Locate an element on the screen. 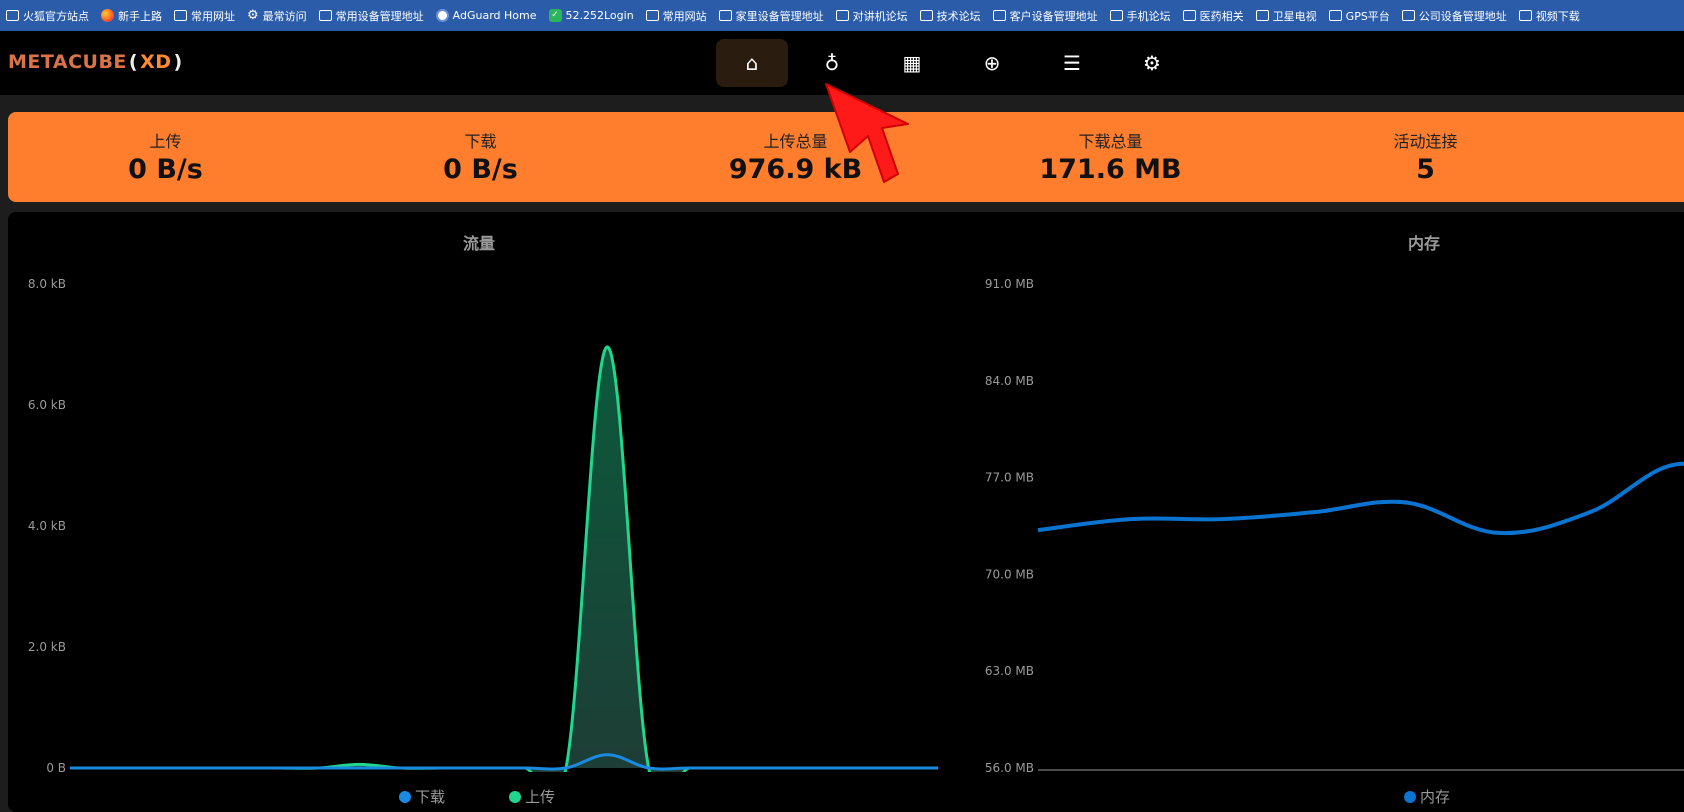  logo-accent-text: XD is located at coordinates (156, 62).